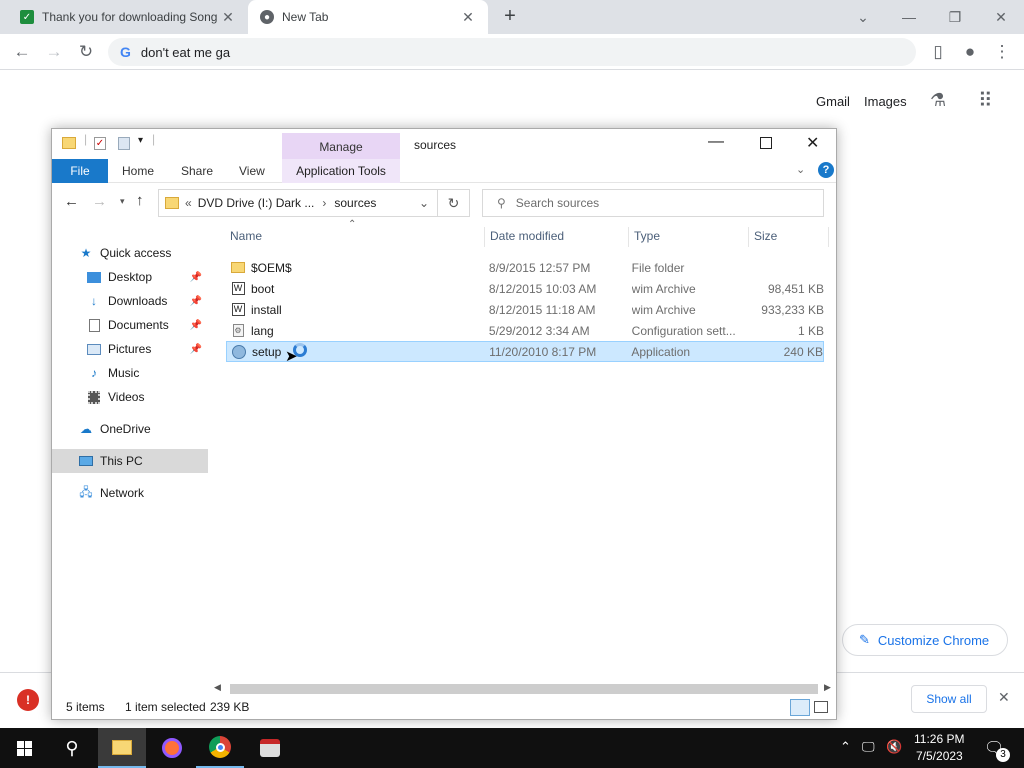 This screenshot has width=1024, height=768. Describe the element at coordinates (270, 748) in the screenshot. I see `taskbar-app` at that location.